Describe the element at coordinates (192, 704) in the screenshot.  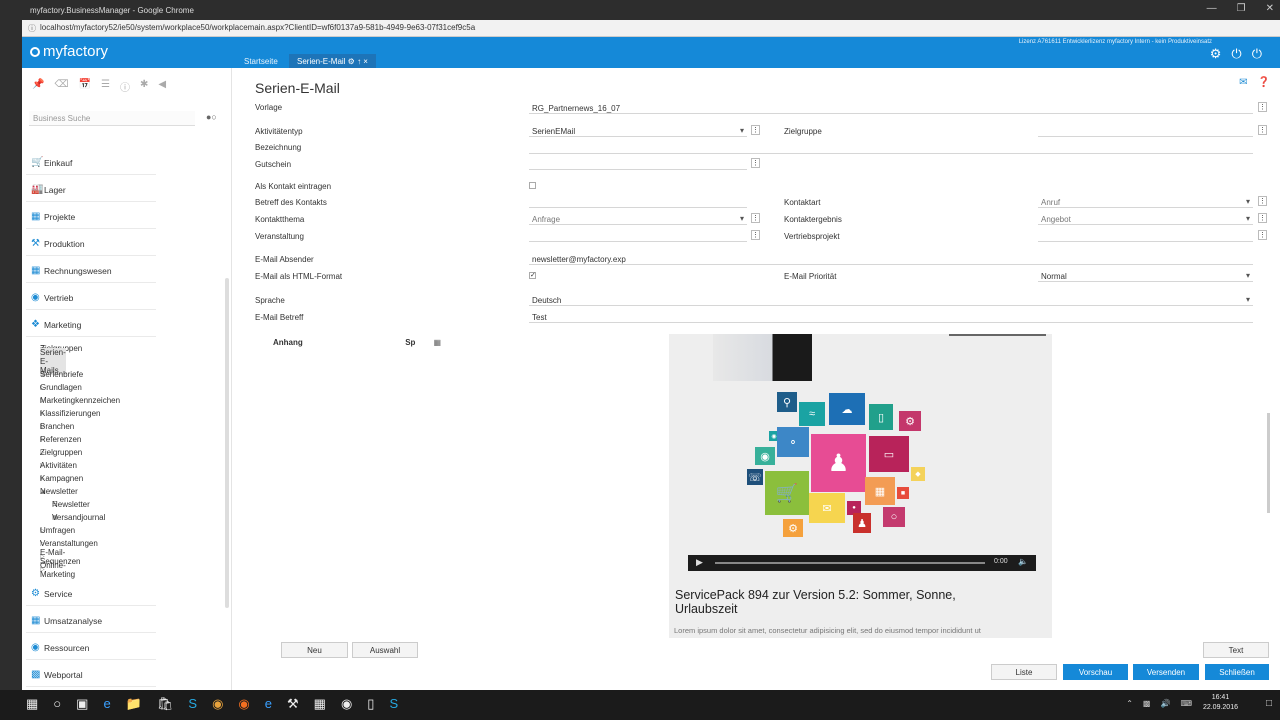
I see `skype-icon: S` at that location.